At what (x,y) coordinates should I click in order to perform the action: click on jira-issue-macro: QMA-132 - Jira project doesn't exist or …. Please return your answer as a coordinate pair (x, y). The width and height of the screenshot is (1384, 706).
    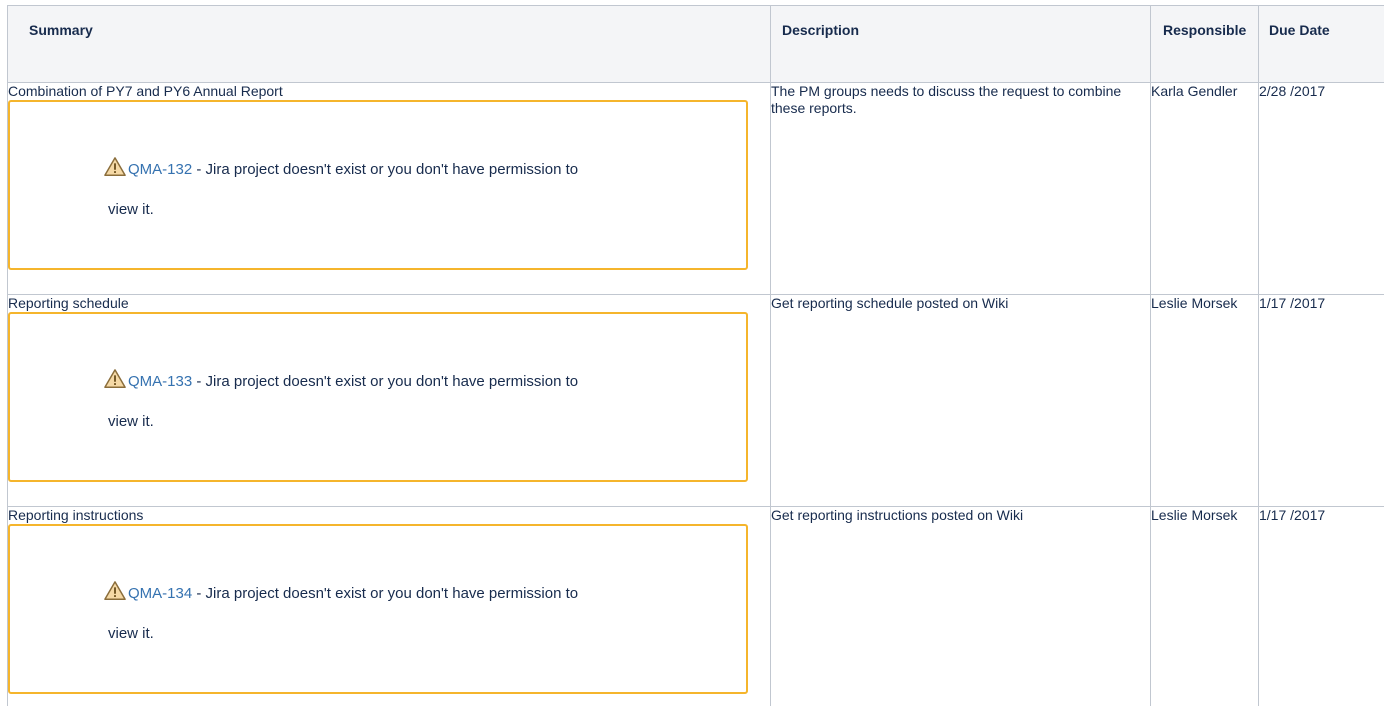
    Looking at the image, I should click on (378, 185).